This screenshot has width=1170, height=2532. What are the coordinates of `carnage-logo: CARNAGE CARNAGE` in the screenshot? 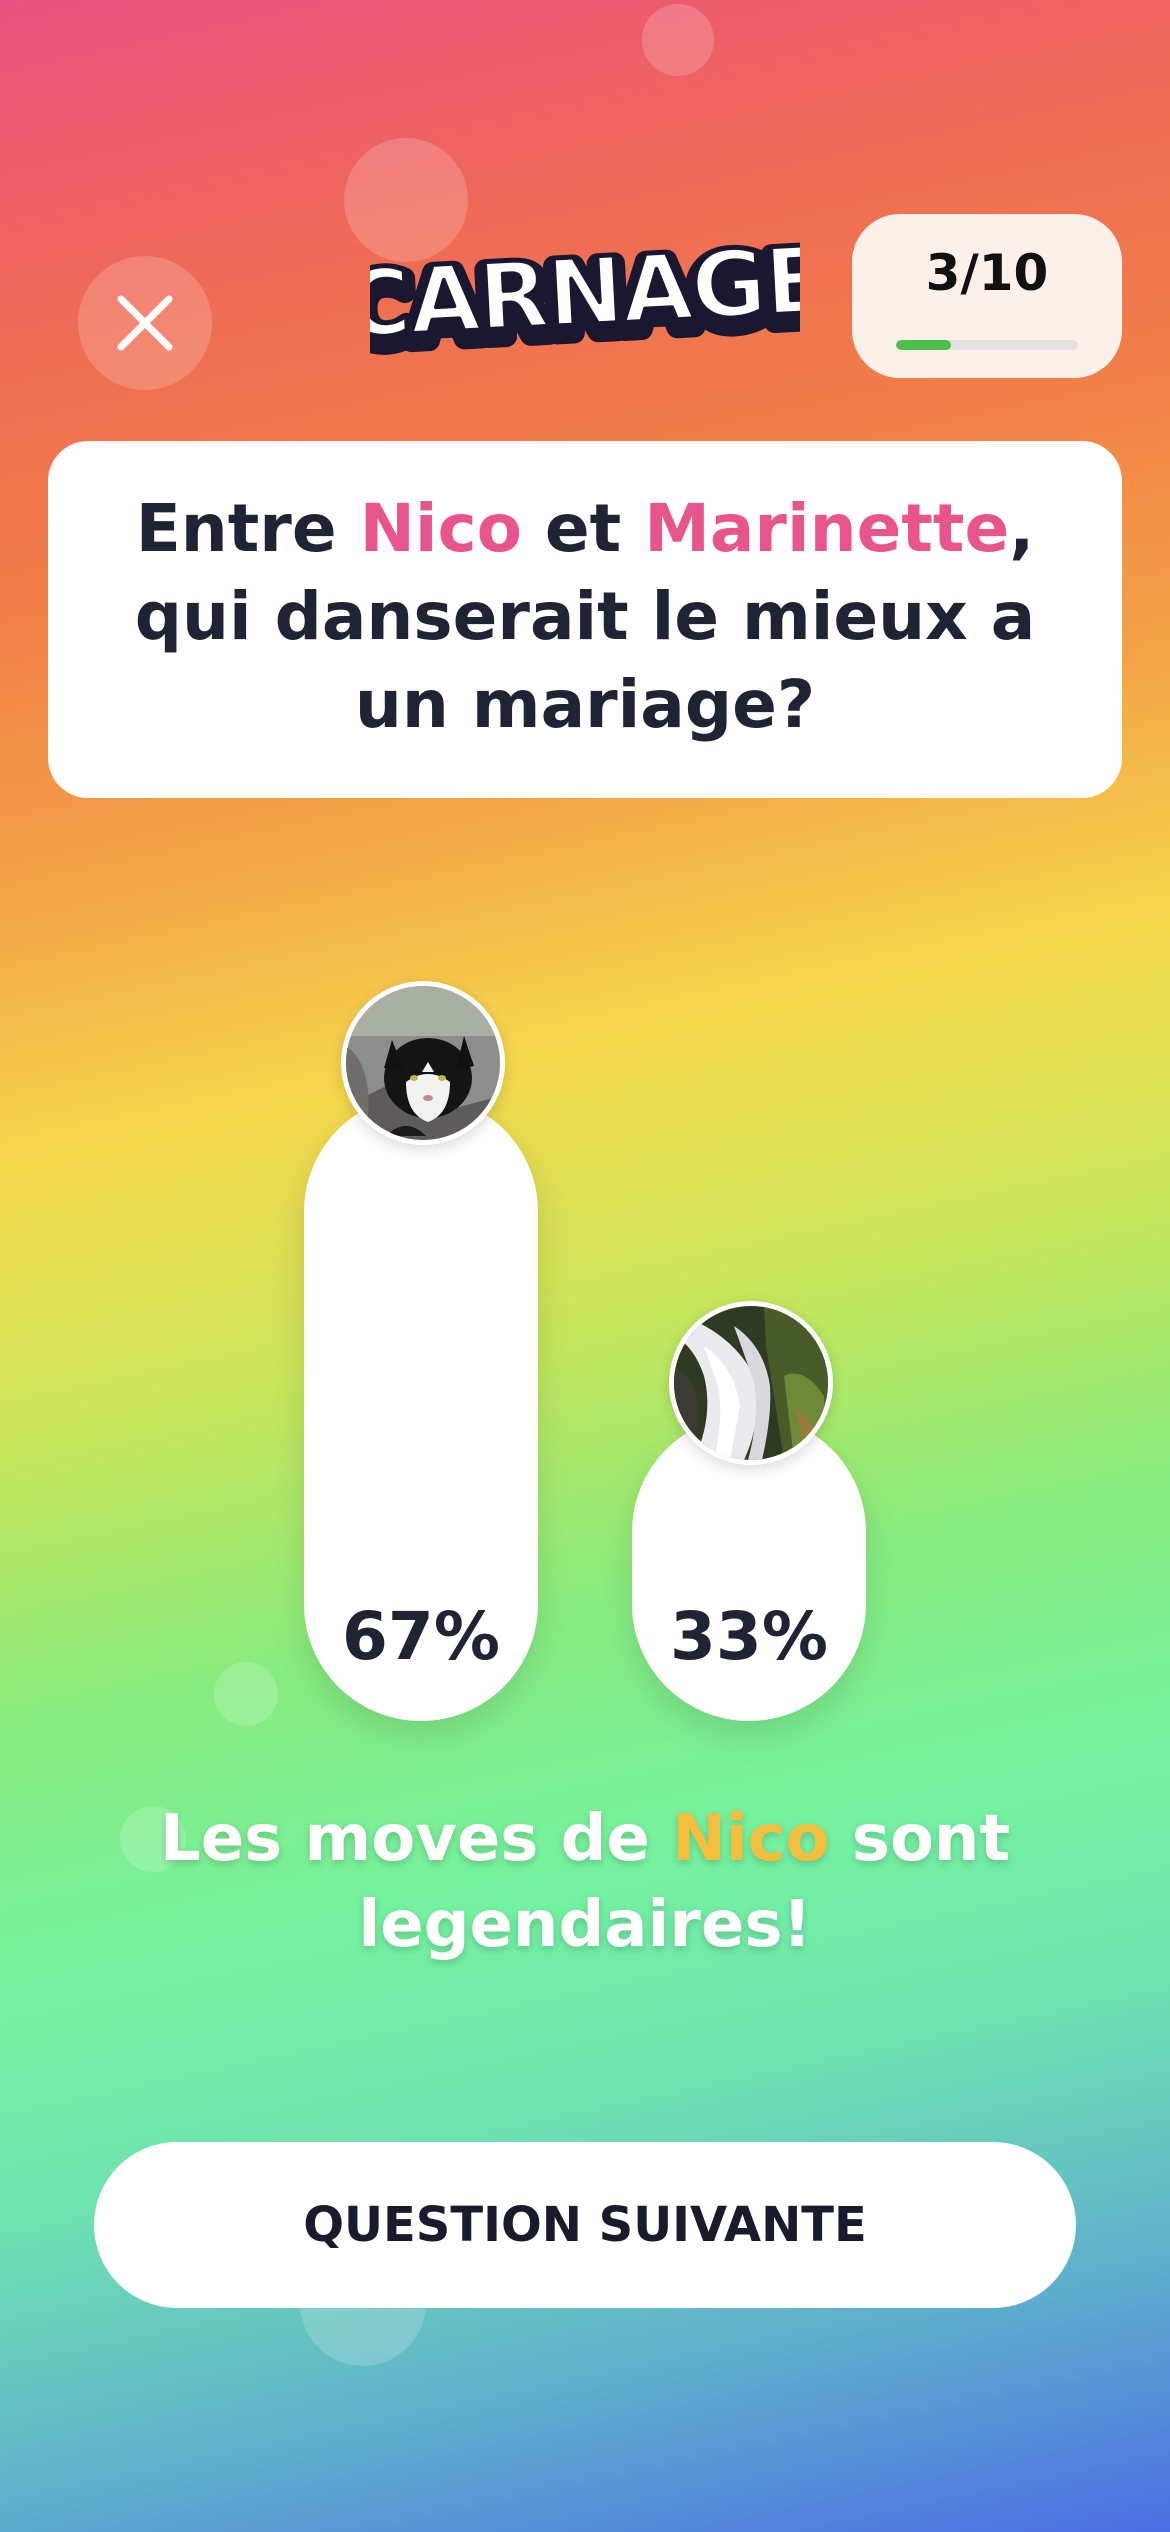 It's located at (585, 302).